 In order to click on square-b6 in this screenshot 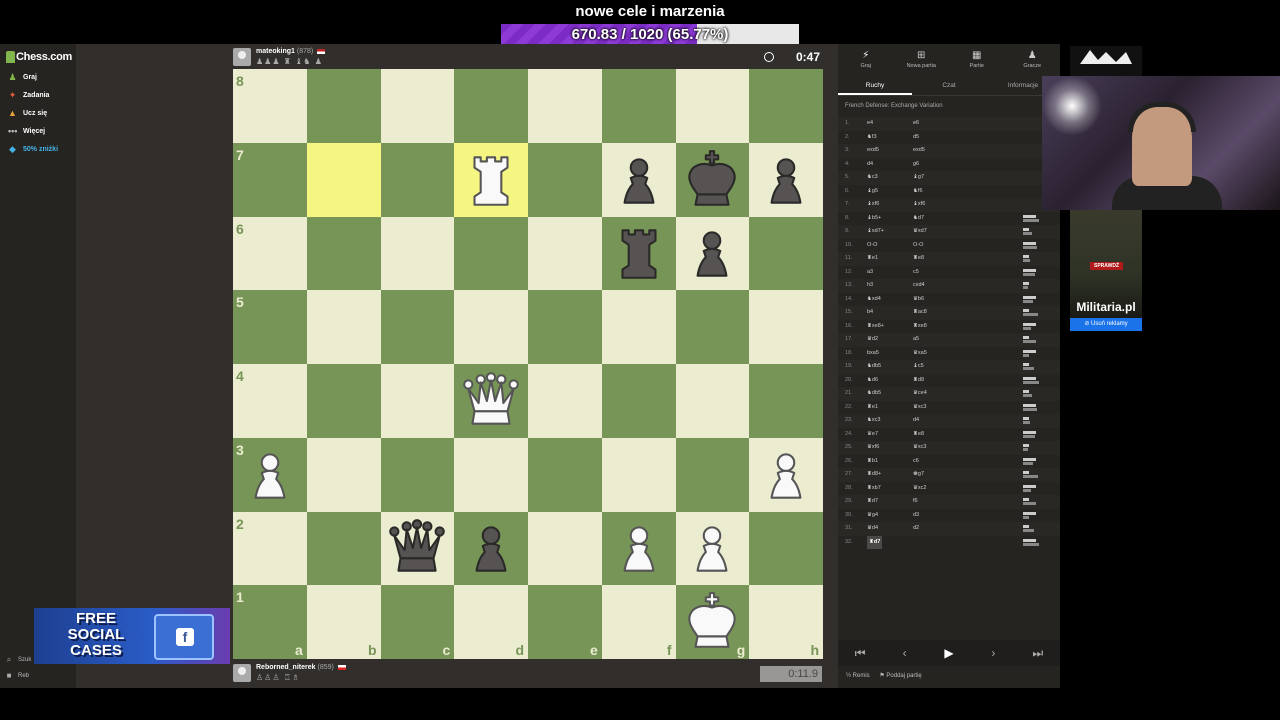, I will do `click(343, 253)`.